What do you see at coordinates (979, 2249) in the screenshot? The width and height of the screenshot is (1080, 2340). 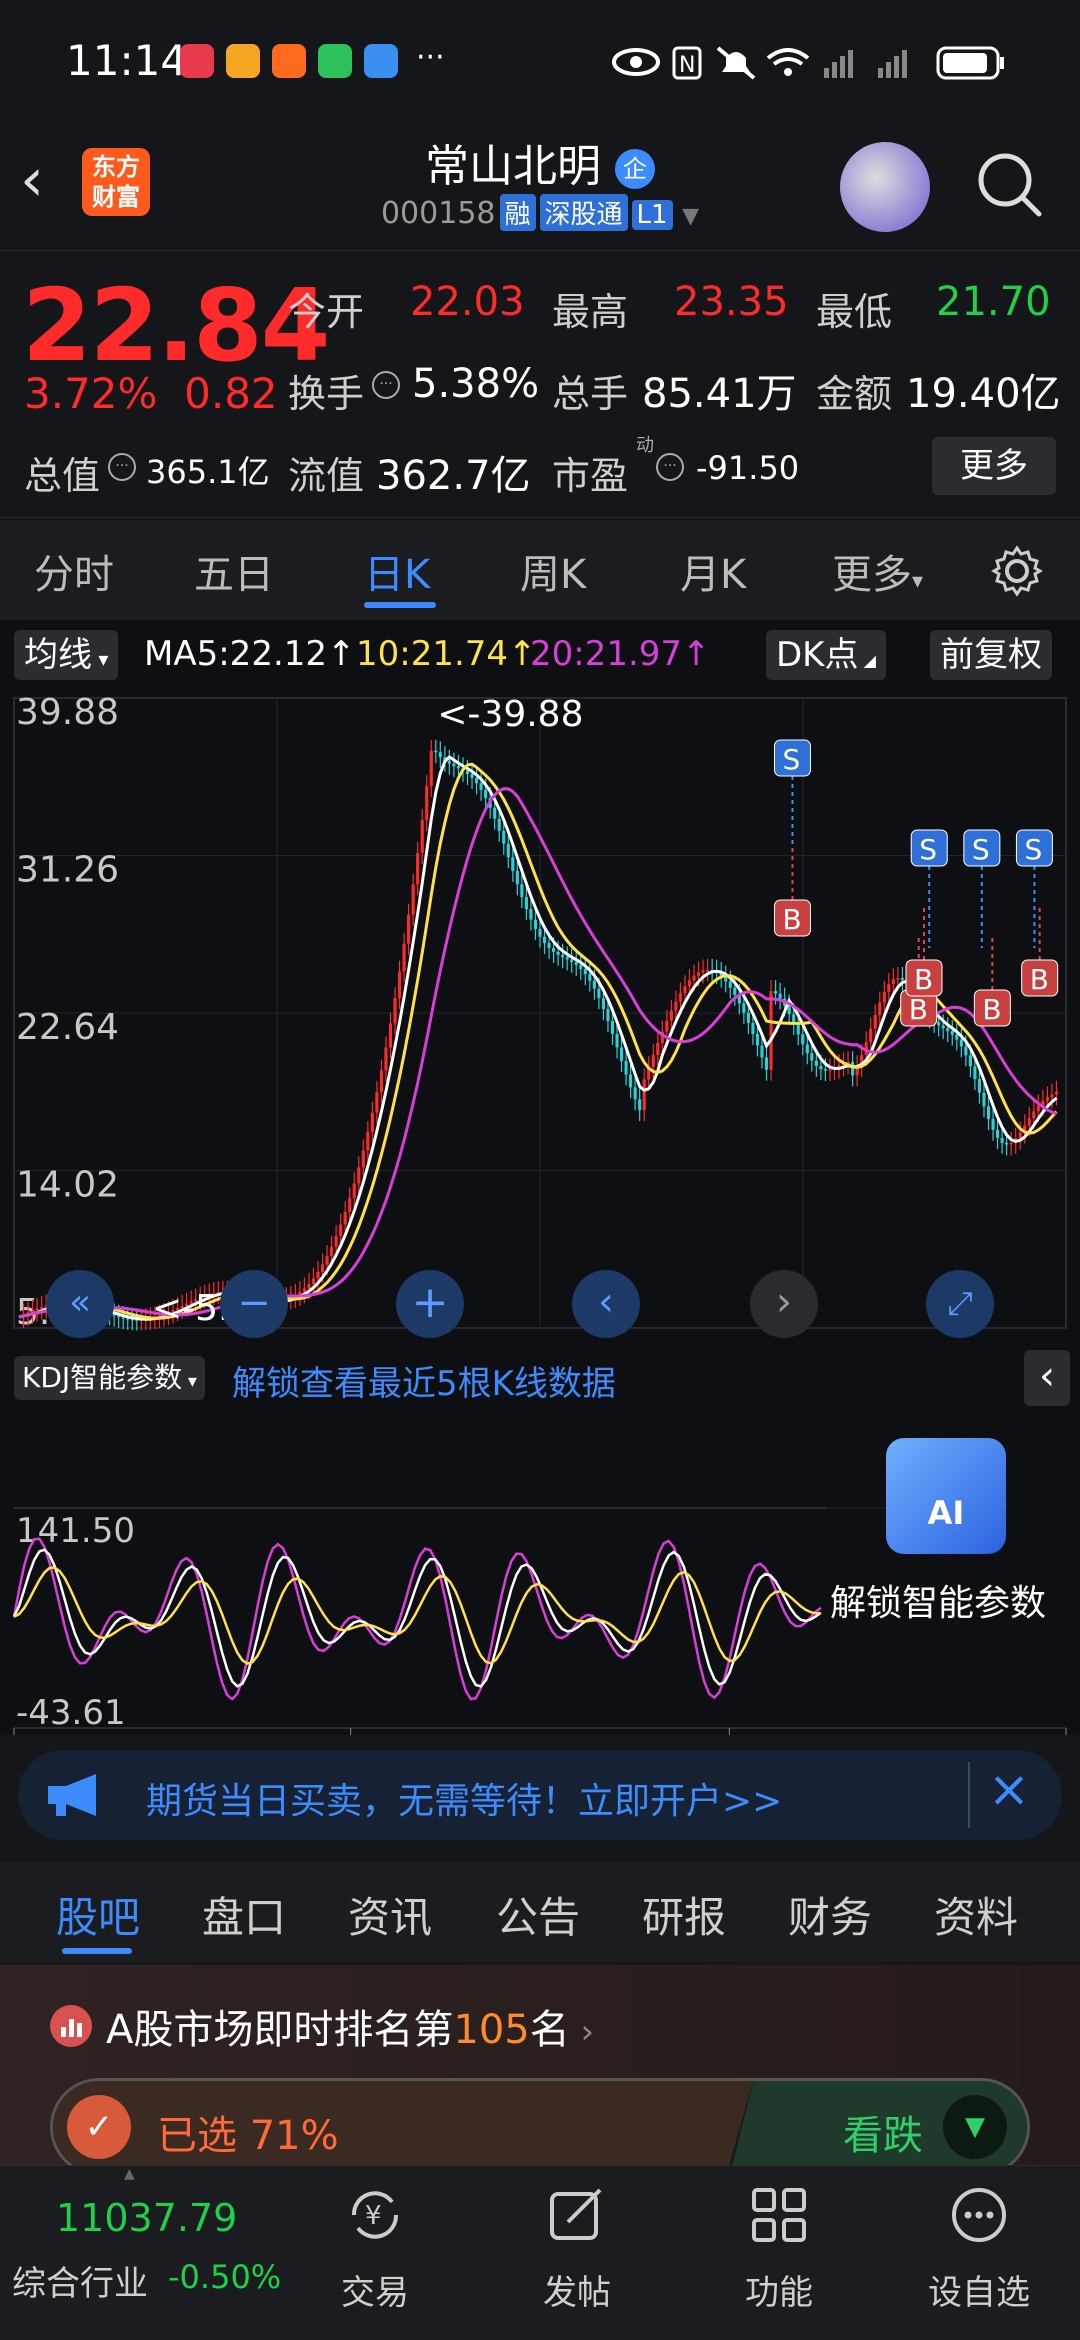 I see `nav-add-watchlist: 设自选` at bounding box center [979, 2249].